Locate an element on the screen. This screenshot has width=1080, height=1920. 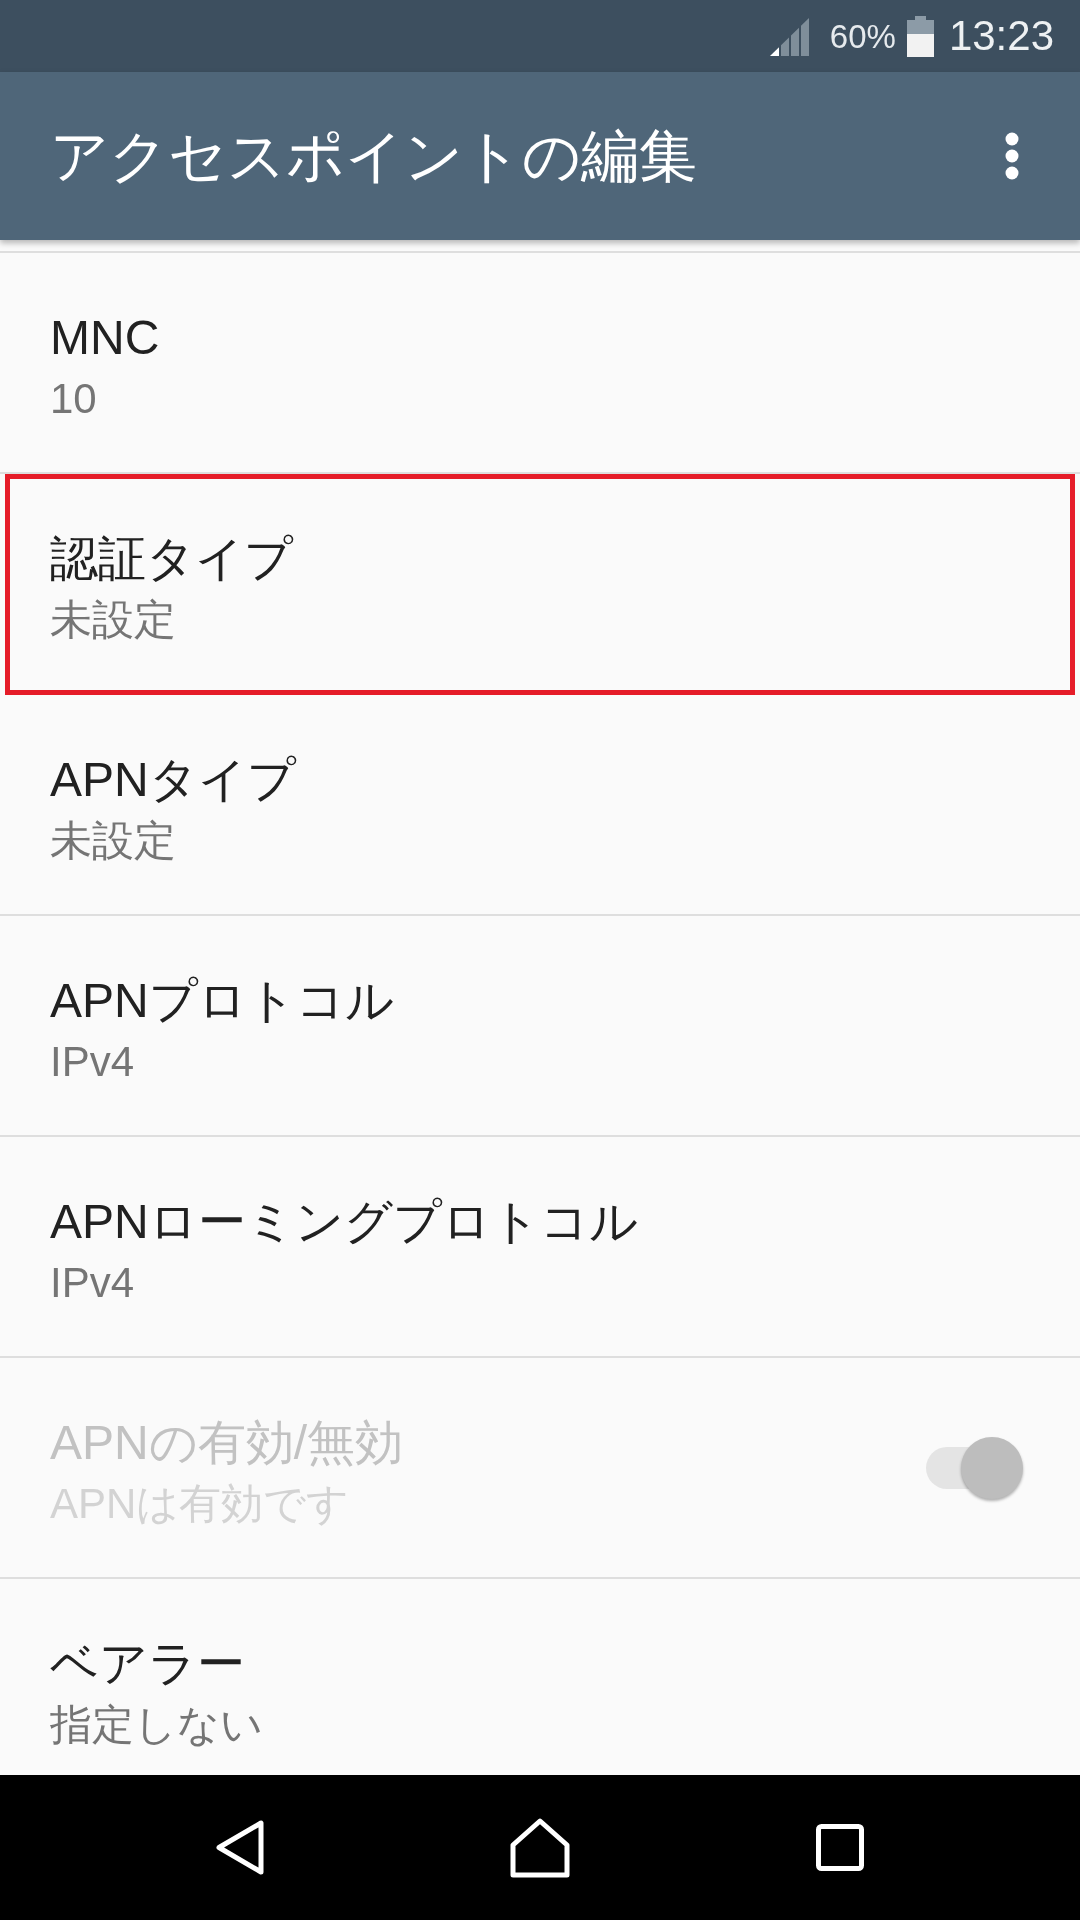
setting-row: APNローミングプロトコル IPv4 is located at coordinates (540, 1247).